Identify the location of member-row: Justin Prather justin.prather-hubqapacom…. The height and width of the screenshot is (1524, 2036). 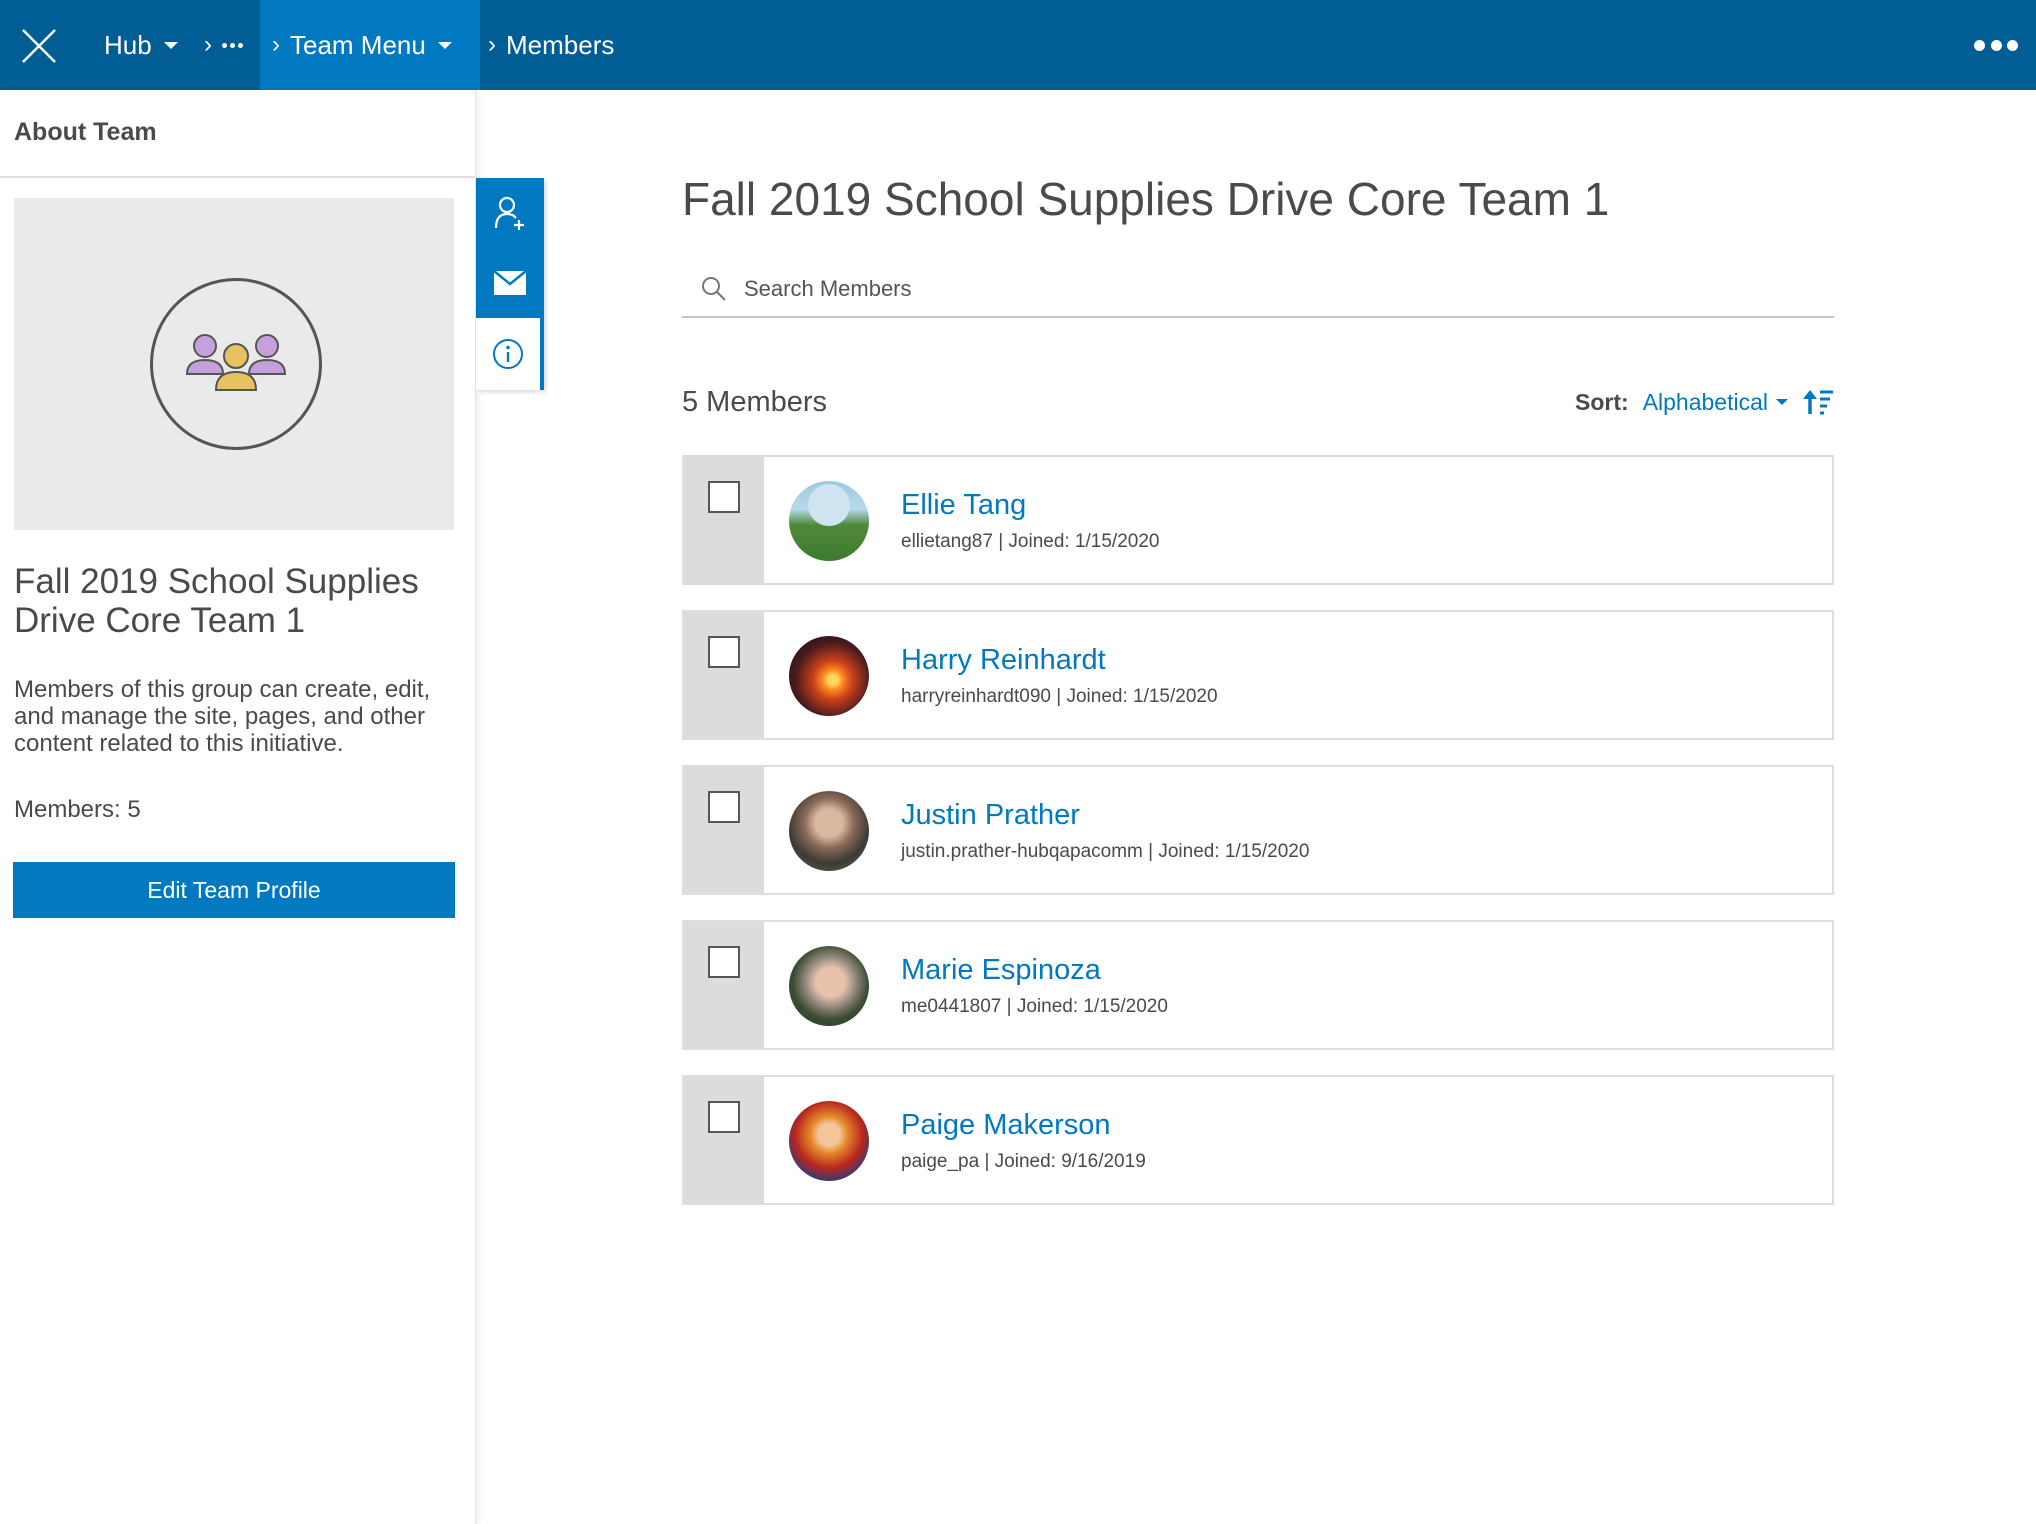
(1258, 830).